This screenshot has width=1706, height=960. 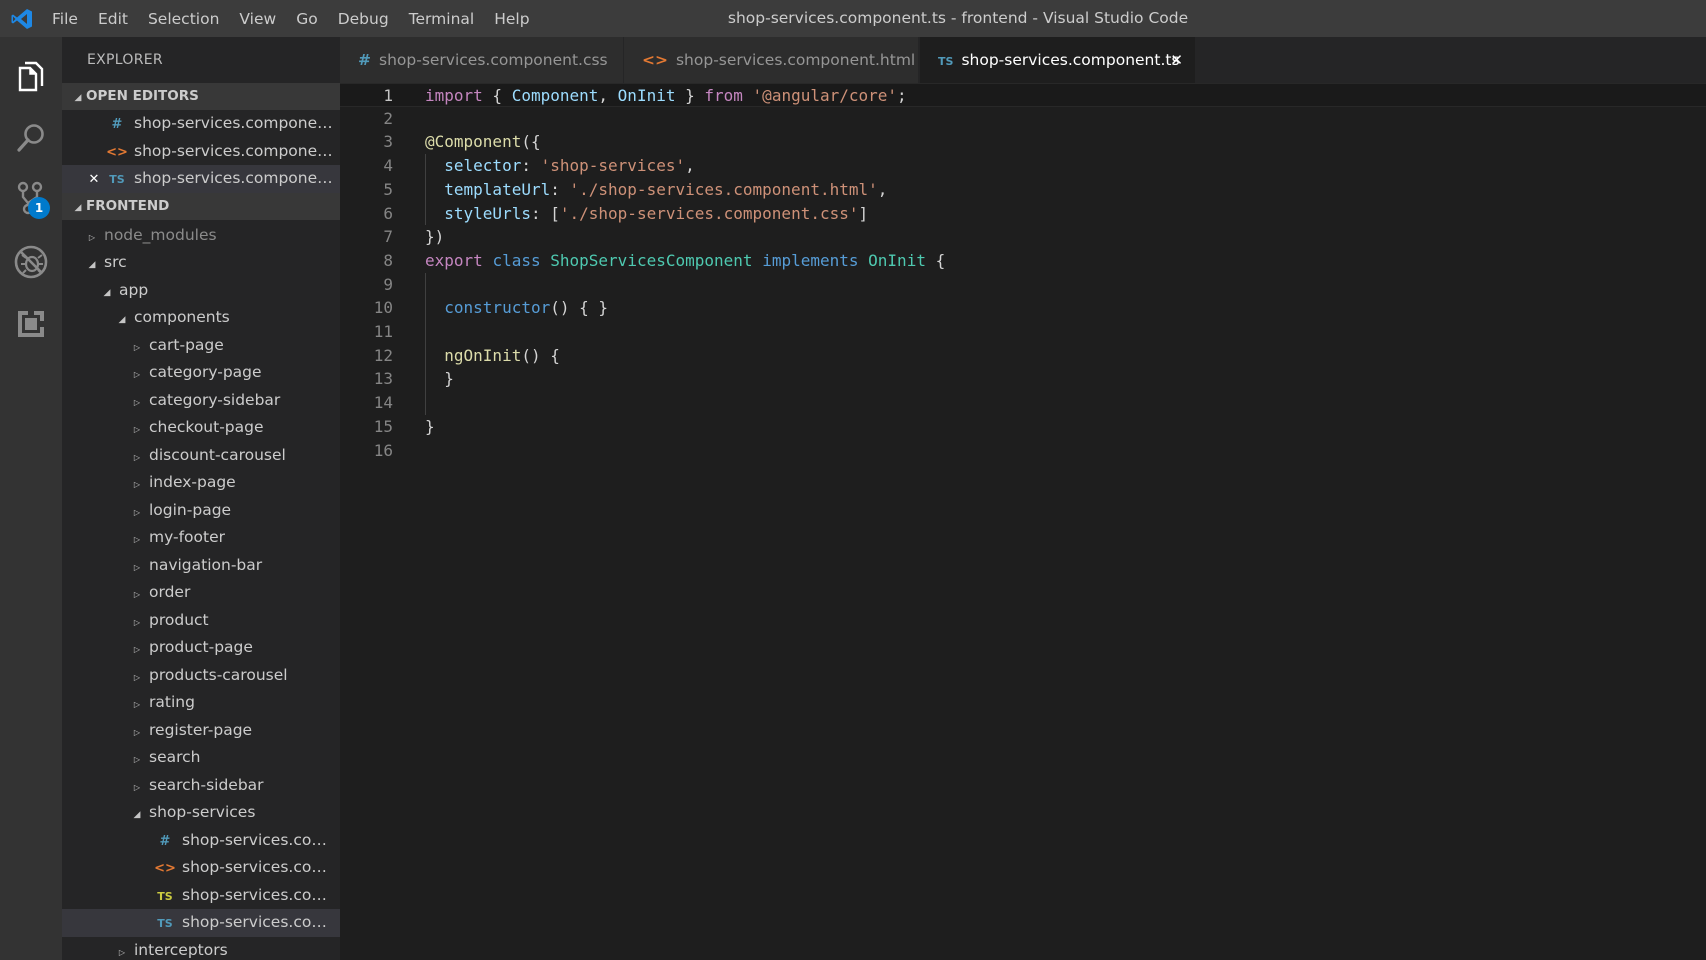 I want to click on tab-ts: TS shop-services.component.ts ✕, so click(x=1058, y=60).